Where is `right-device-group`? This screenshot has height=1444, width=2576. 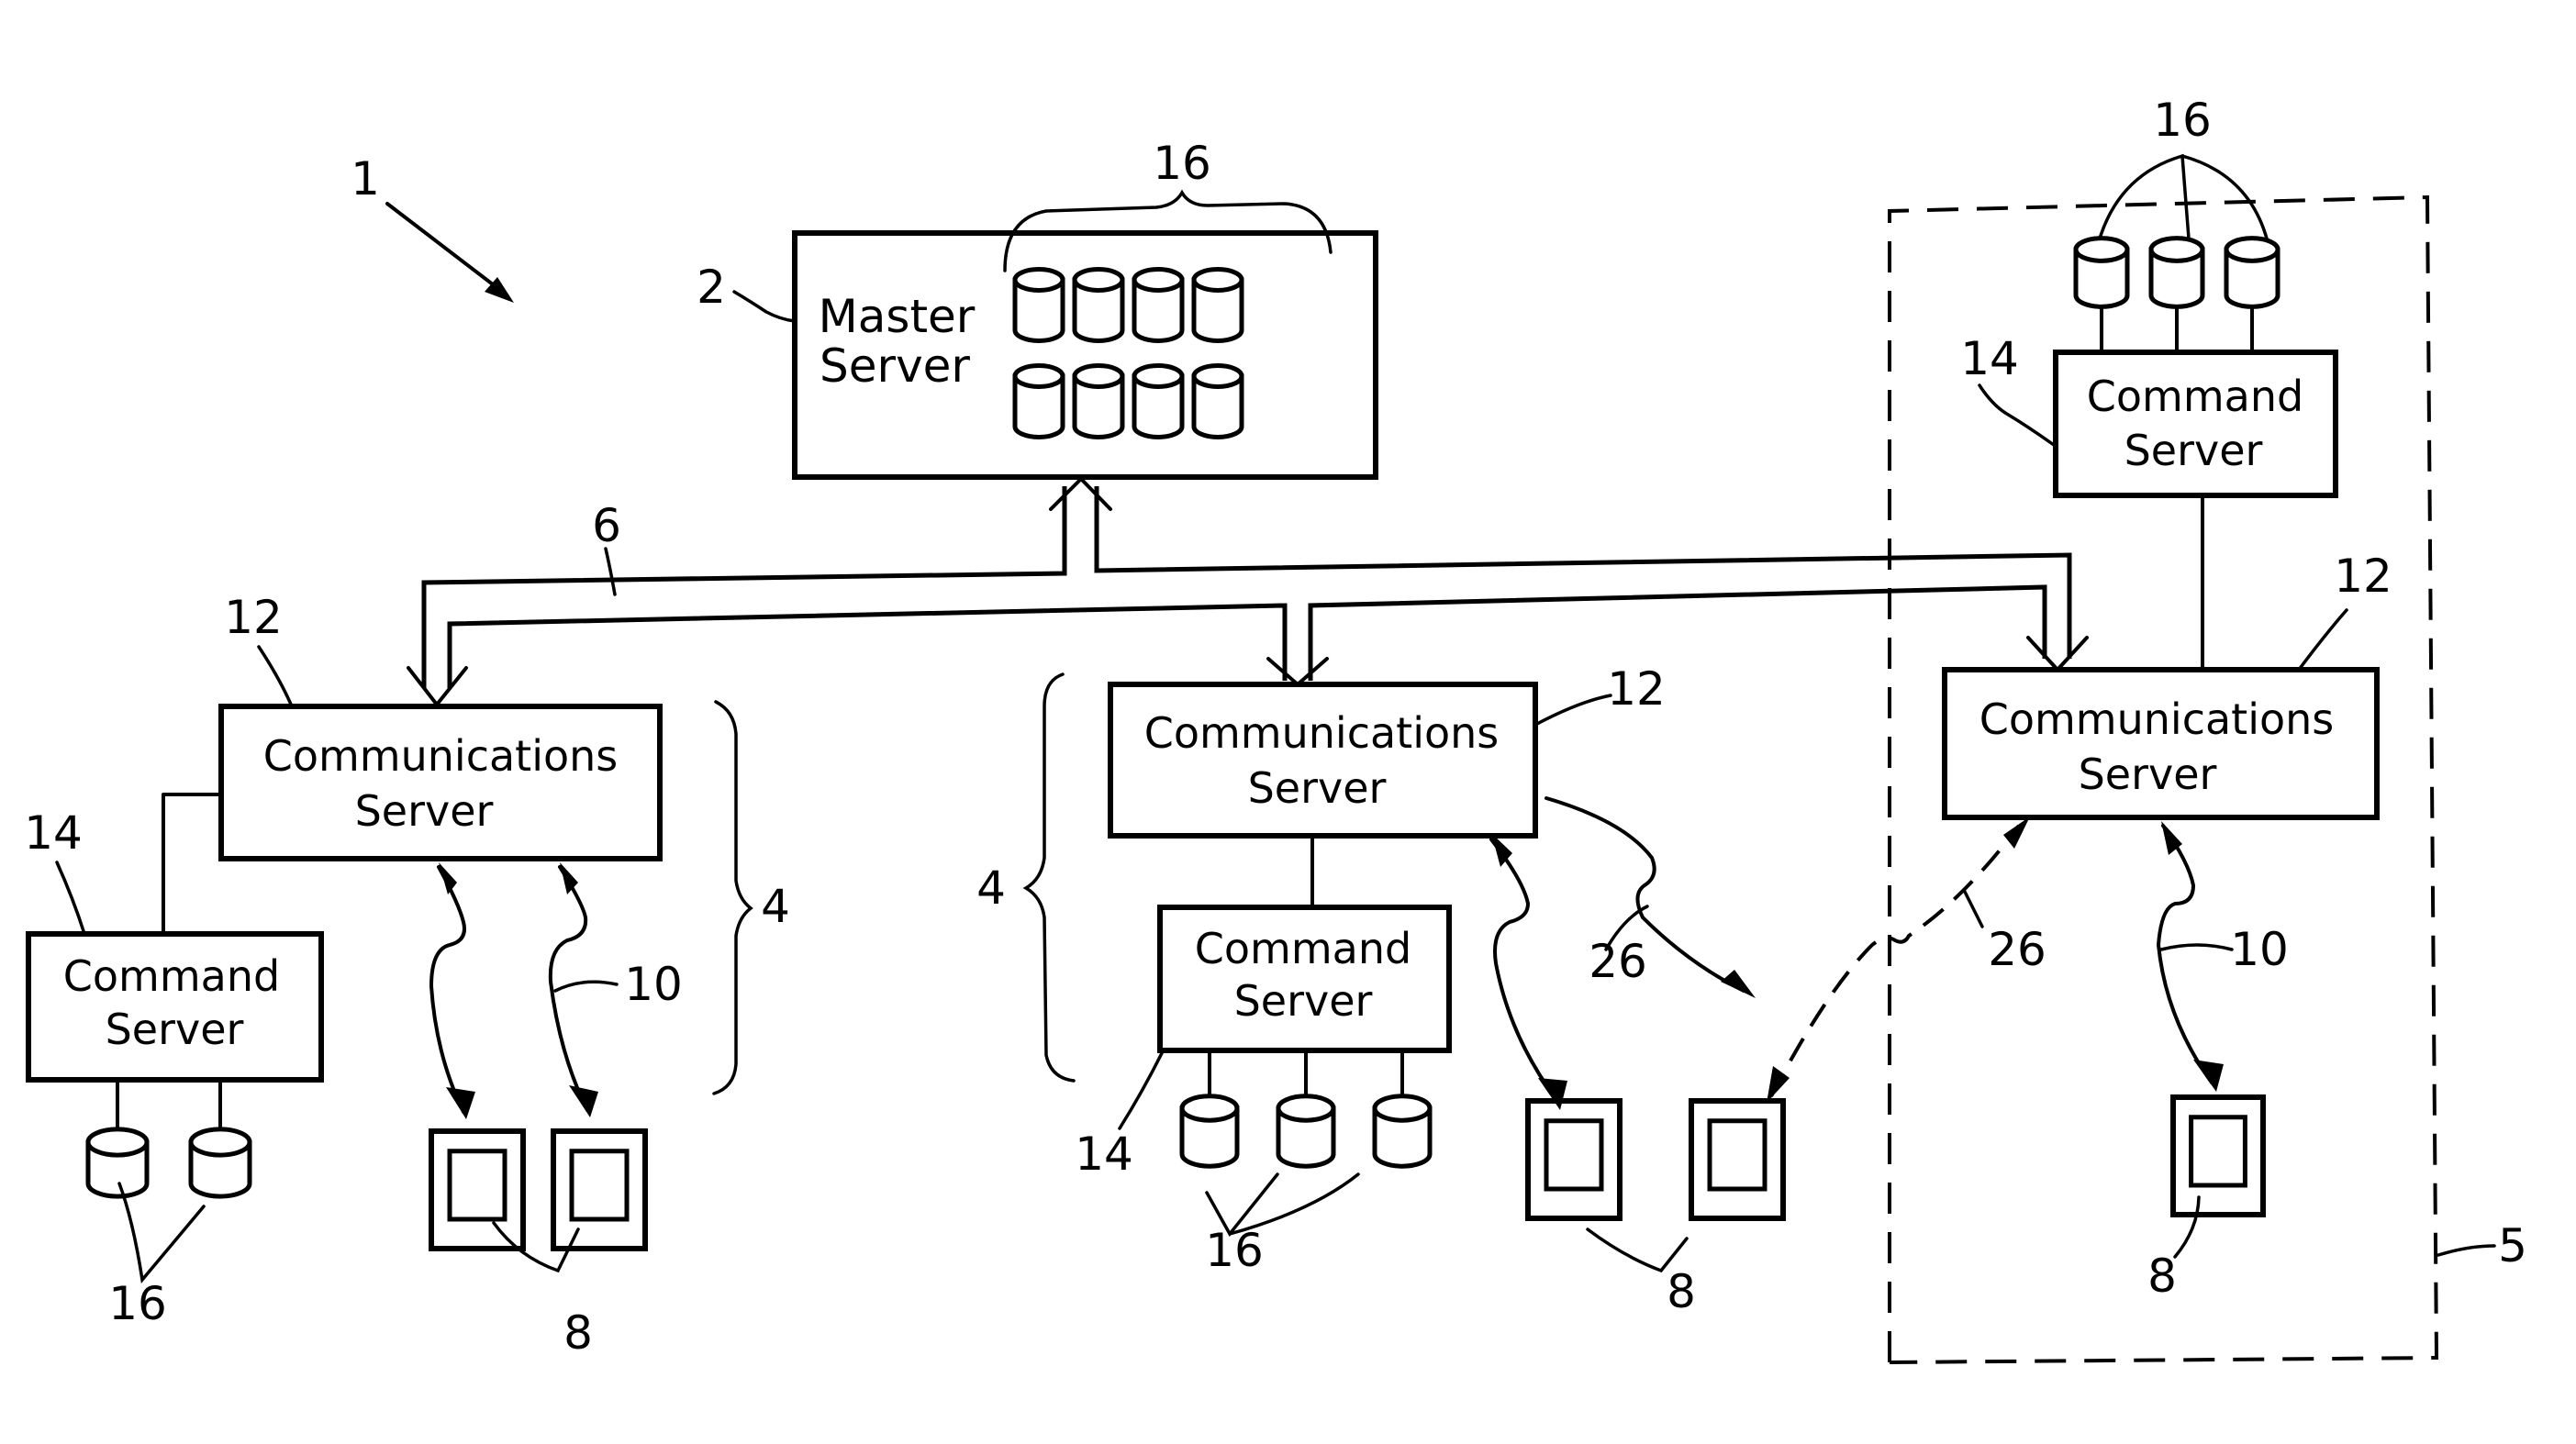 right-device-group is located at coordinates (2218, 1155).